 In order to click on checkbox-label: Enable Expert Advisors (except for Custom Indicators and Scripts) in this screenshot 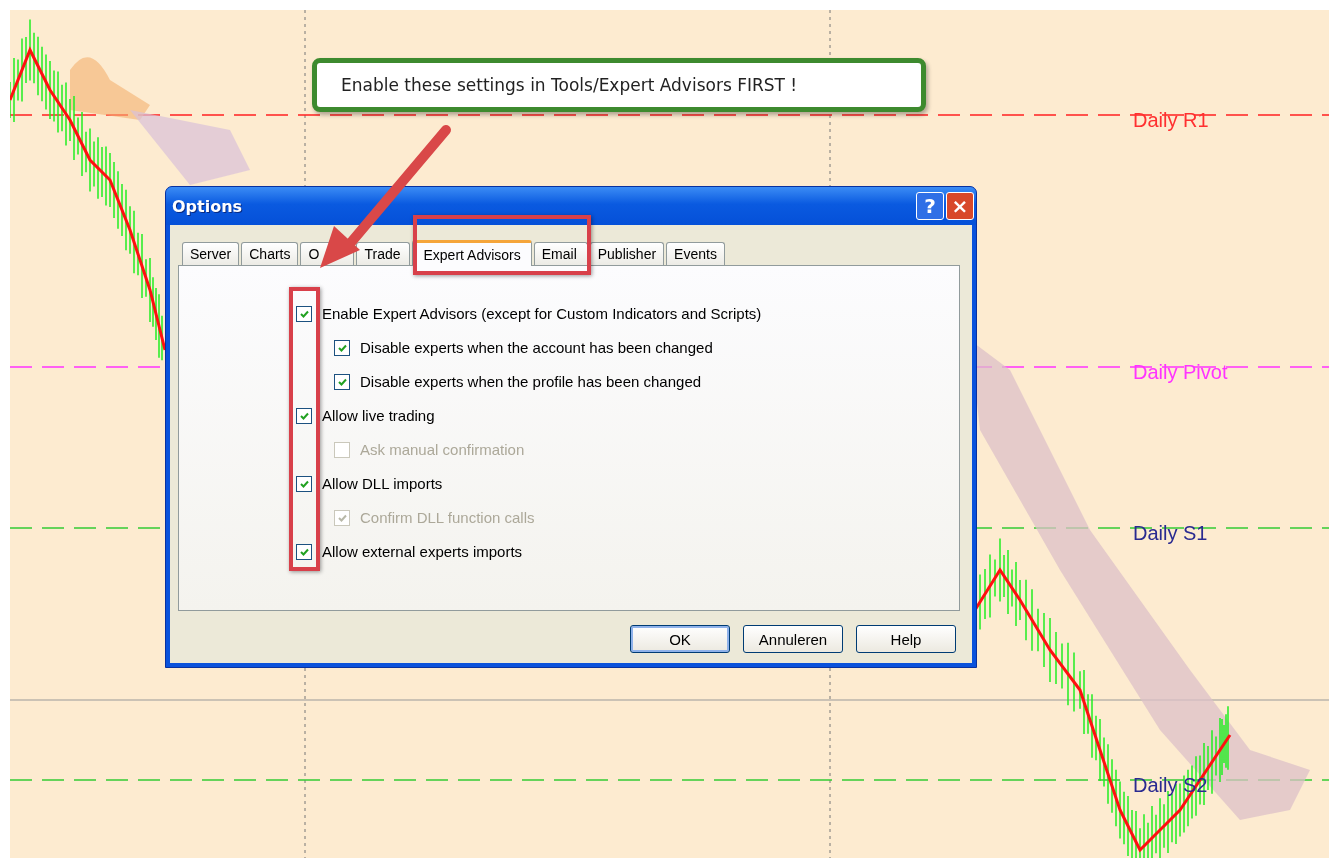, I will do `click(542, 313)`.